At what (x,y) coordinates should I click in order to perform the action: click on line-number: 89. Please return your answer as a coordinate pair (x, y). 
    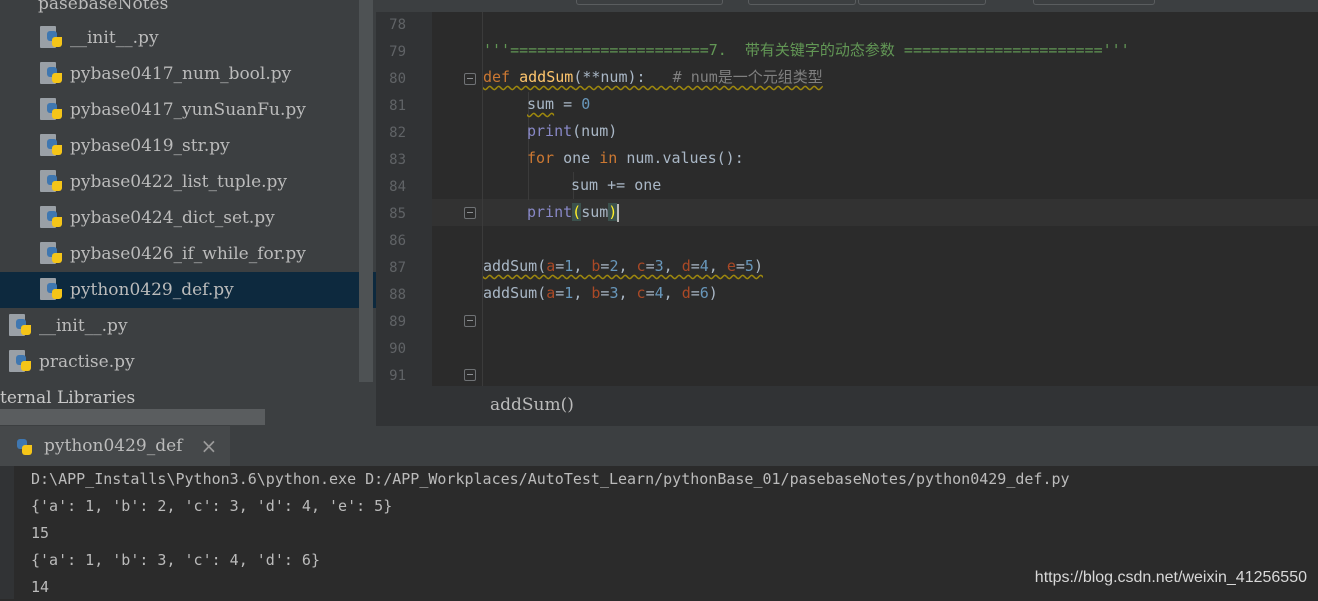
    Looking at the image, I should click on (397, 322).